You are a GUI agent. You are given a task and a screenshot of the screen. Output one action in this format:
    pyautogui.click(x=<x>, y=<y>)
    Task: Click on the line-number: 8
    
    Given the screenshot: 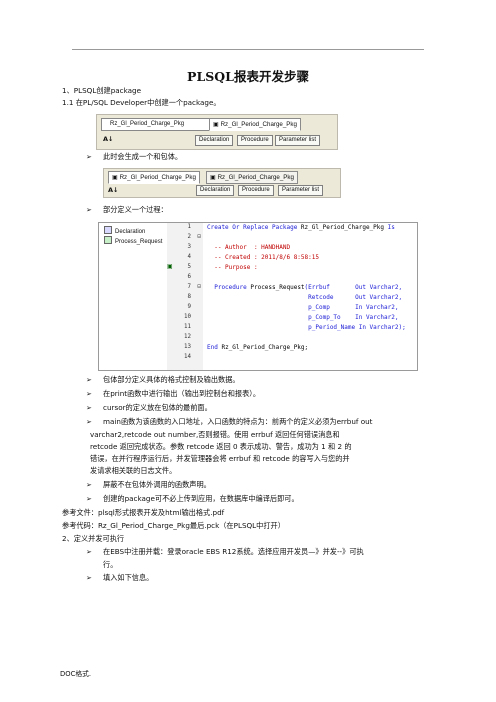 What is the action you would take?
    pyautogui.click(x=189, y=297)
    